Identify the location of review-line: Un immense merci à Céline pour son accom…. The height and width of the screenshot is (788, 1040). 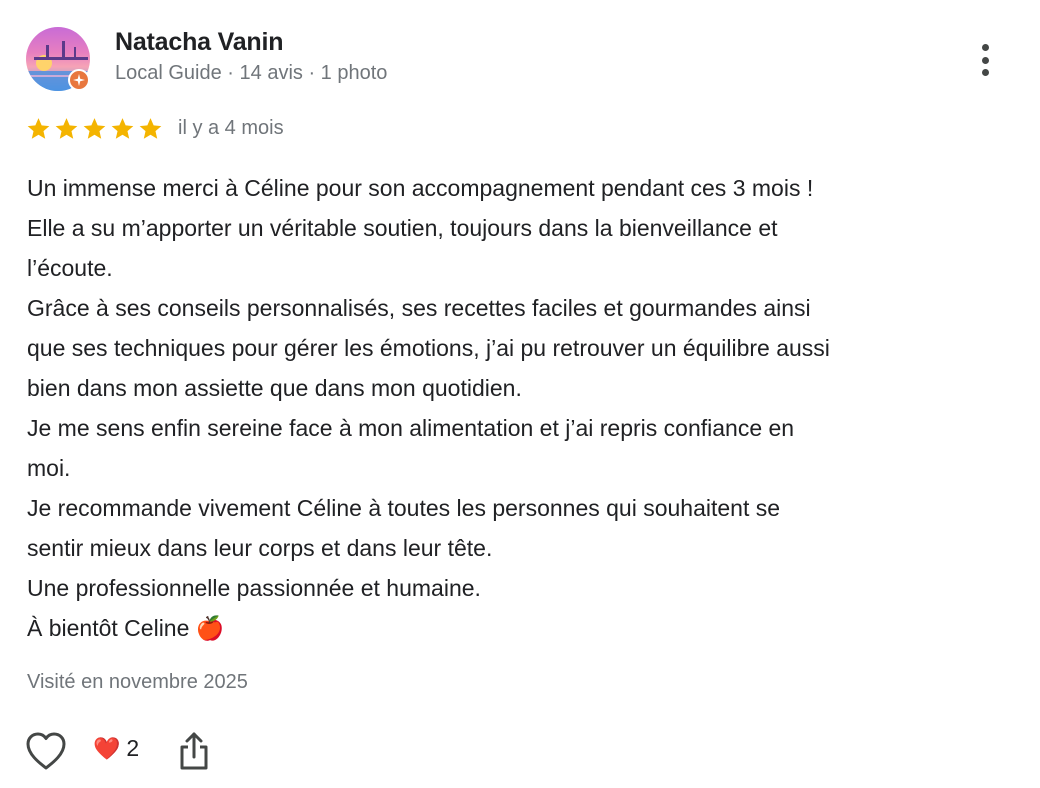
(420, 188).